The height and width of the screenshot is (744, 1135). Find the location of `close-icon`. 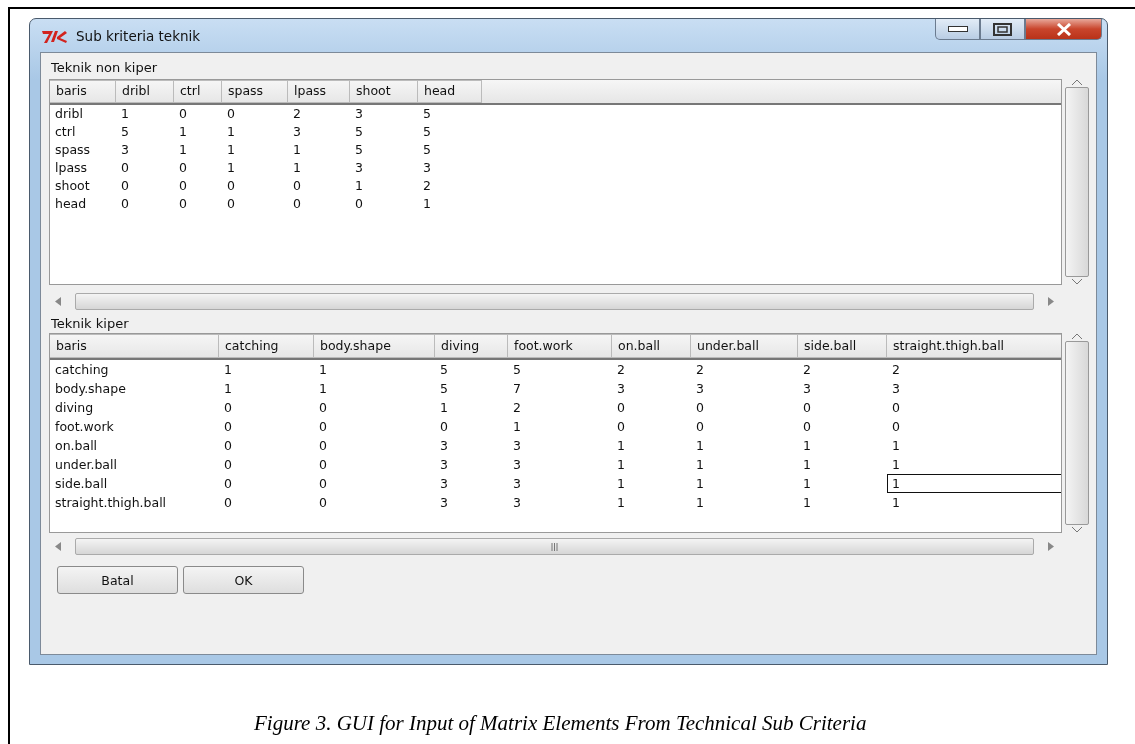

close-icon is located at coordinates (1063, 29).